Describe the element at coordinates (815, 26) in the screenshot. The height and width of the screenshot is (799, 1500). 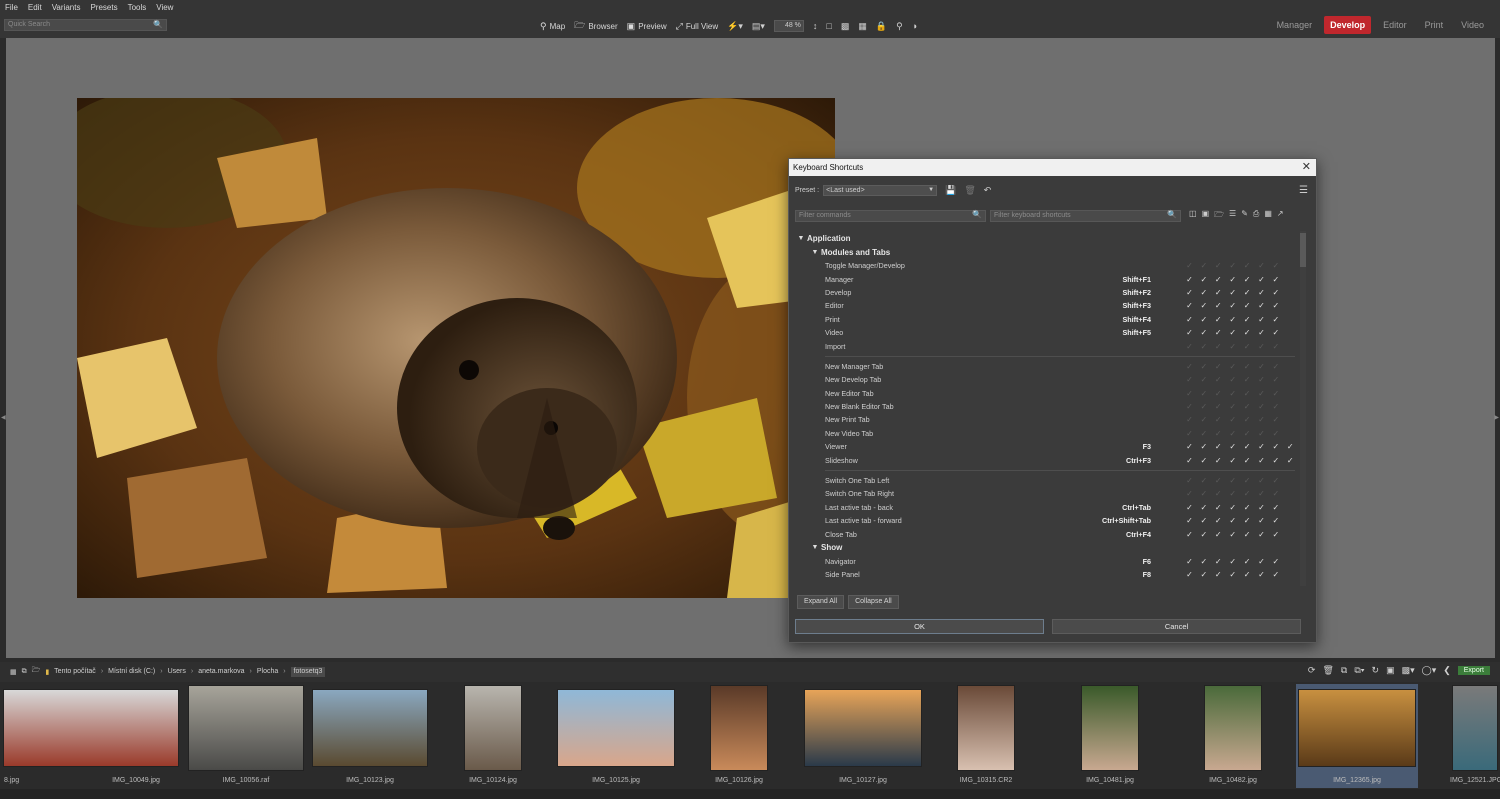
I see `zoom-stepper-icon: ↕` at that location.